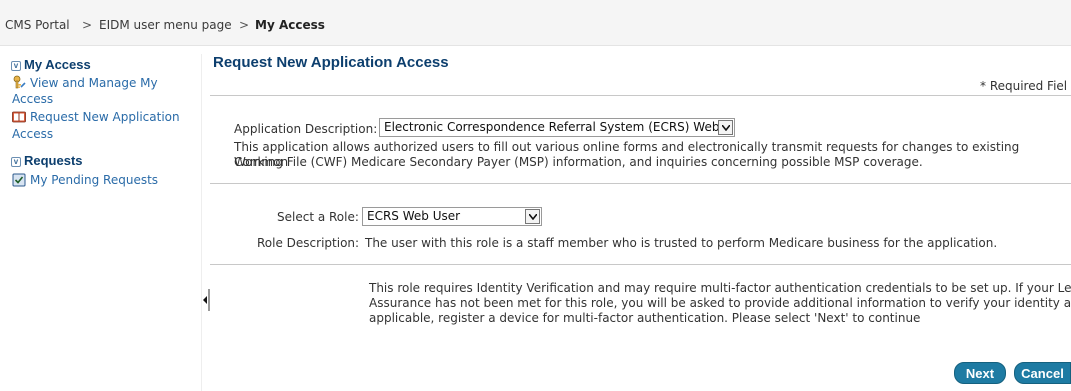  I want to click on required-field-note: * Required Fiel, so click(1024, 86).